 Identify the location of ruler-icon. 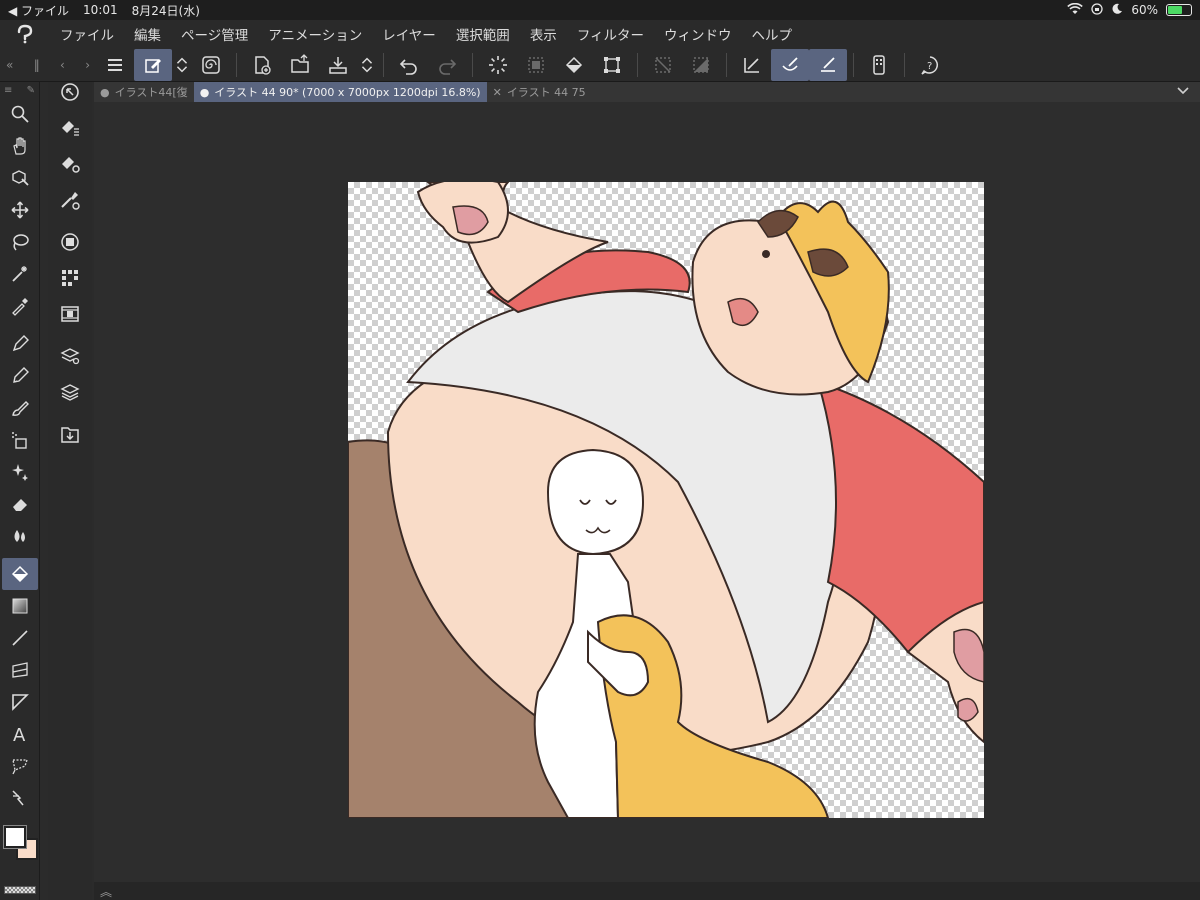
(752, 65).